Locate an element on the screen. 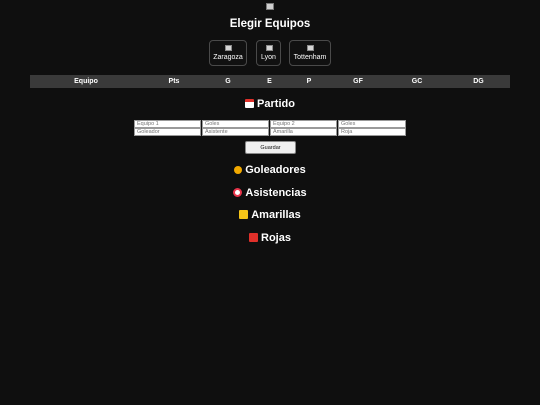 The height and width of the screenshot is (405, 540). column-header-goal-difference: DG is located at coordinates (478, 81).